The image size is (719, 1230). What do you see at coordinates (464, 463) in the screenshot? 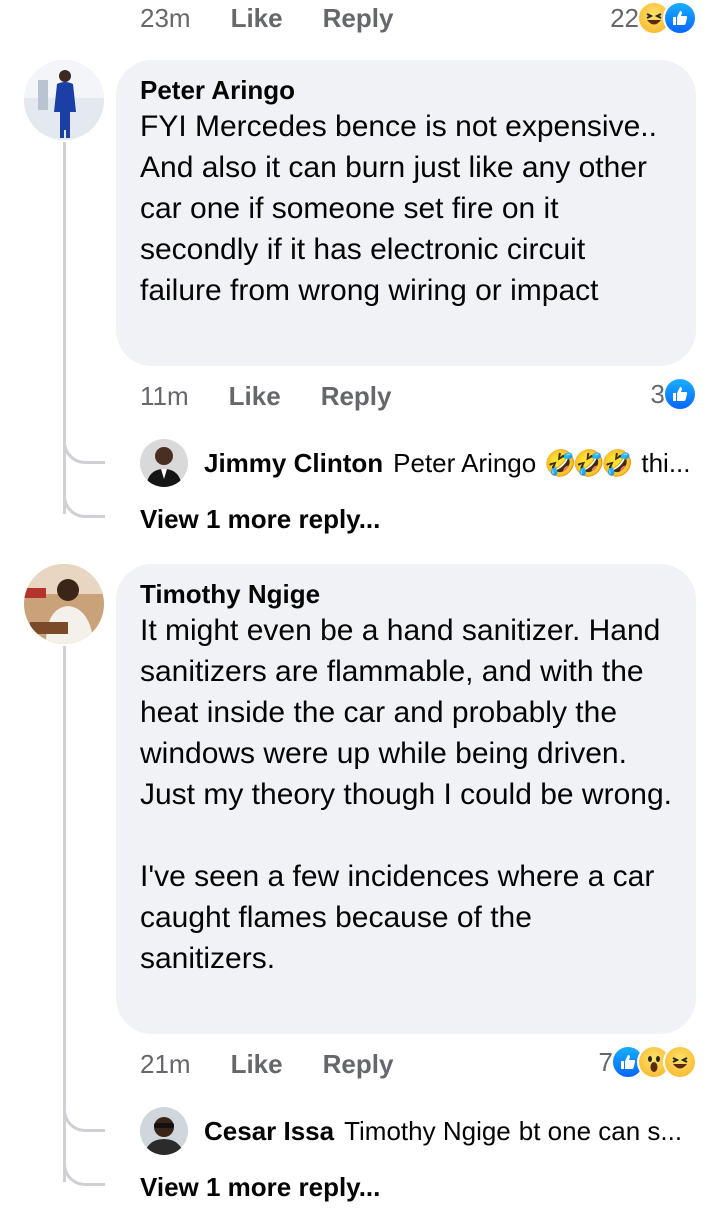
I see `reply-mention: Peter Aringo` at bounding box center [464, 463].